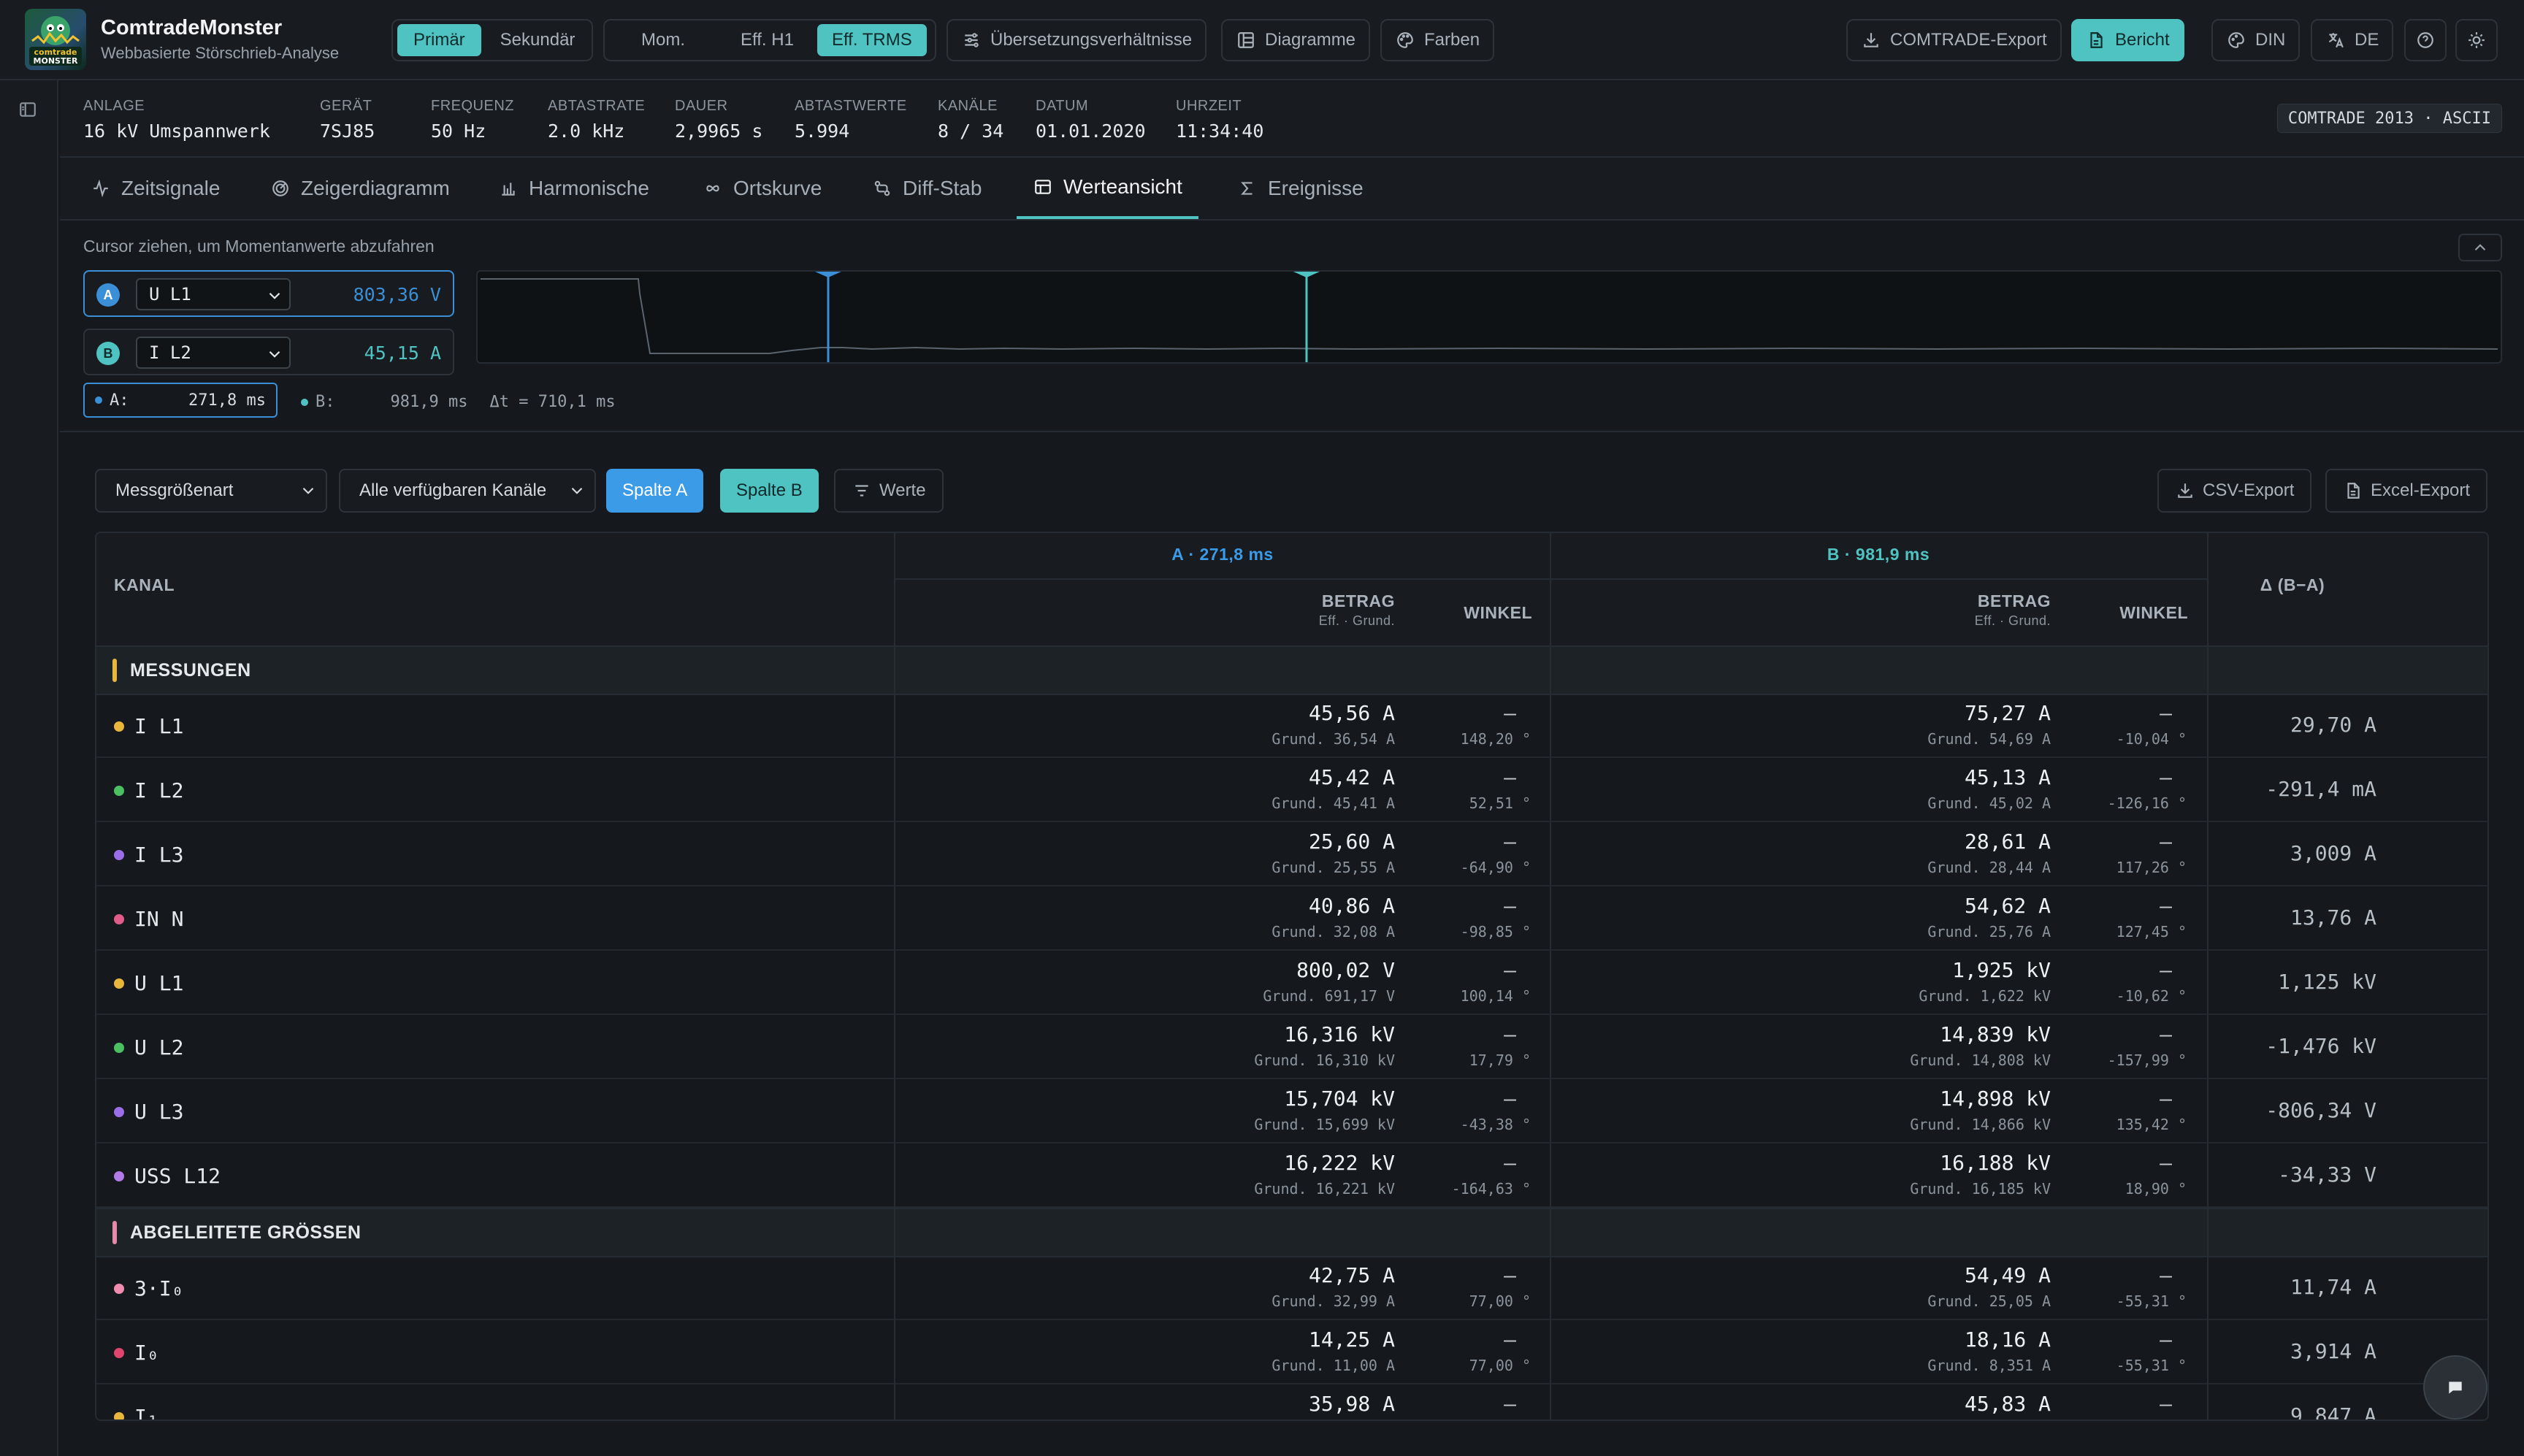 Image resolution: width=2524 pixels, height=1456 pixels. Describe the element at coordinates (2256, 40) in the screenshot. I see `din-button: DIN` at that location.